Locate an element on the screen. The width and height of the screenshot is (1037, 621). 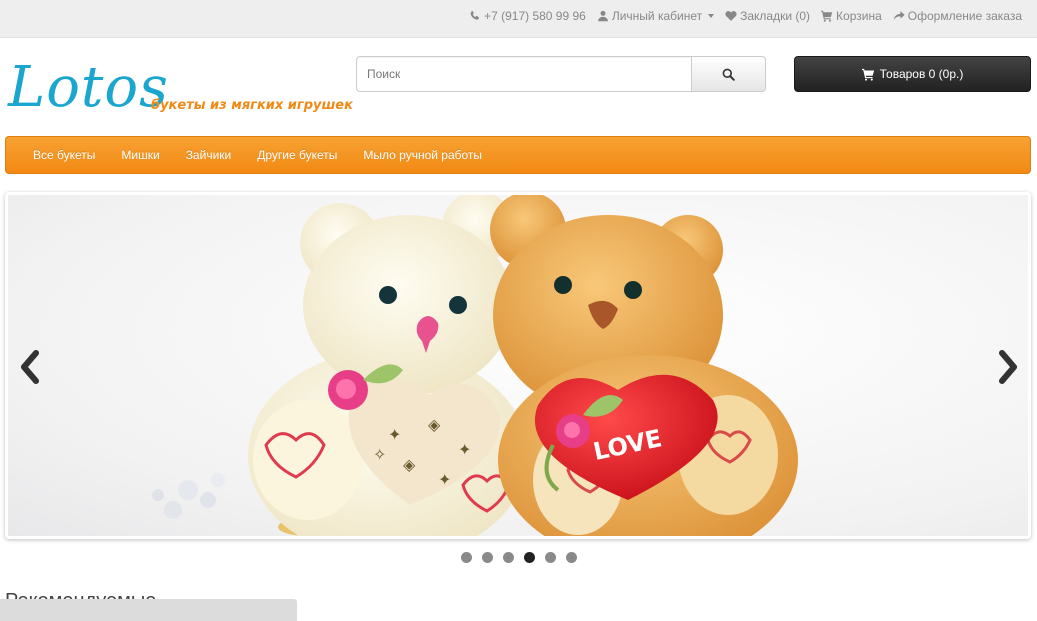
slideshow-pagination is located at coordinates (518, 557).